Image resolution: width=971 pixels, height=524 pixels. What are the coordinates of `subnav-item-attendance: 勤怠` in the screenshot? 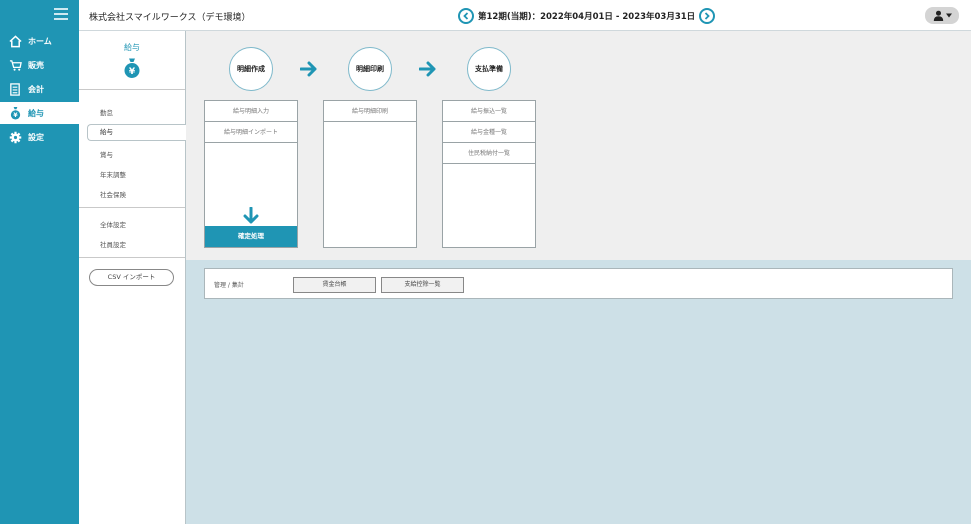 It's located at (106, 112).